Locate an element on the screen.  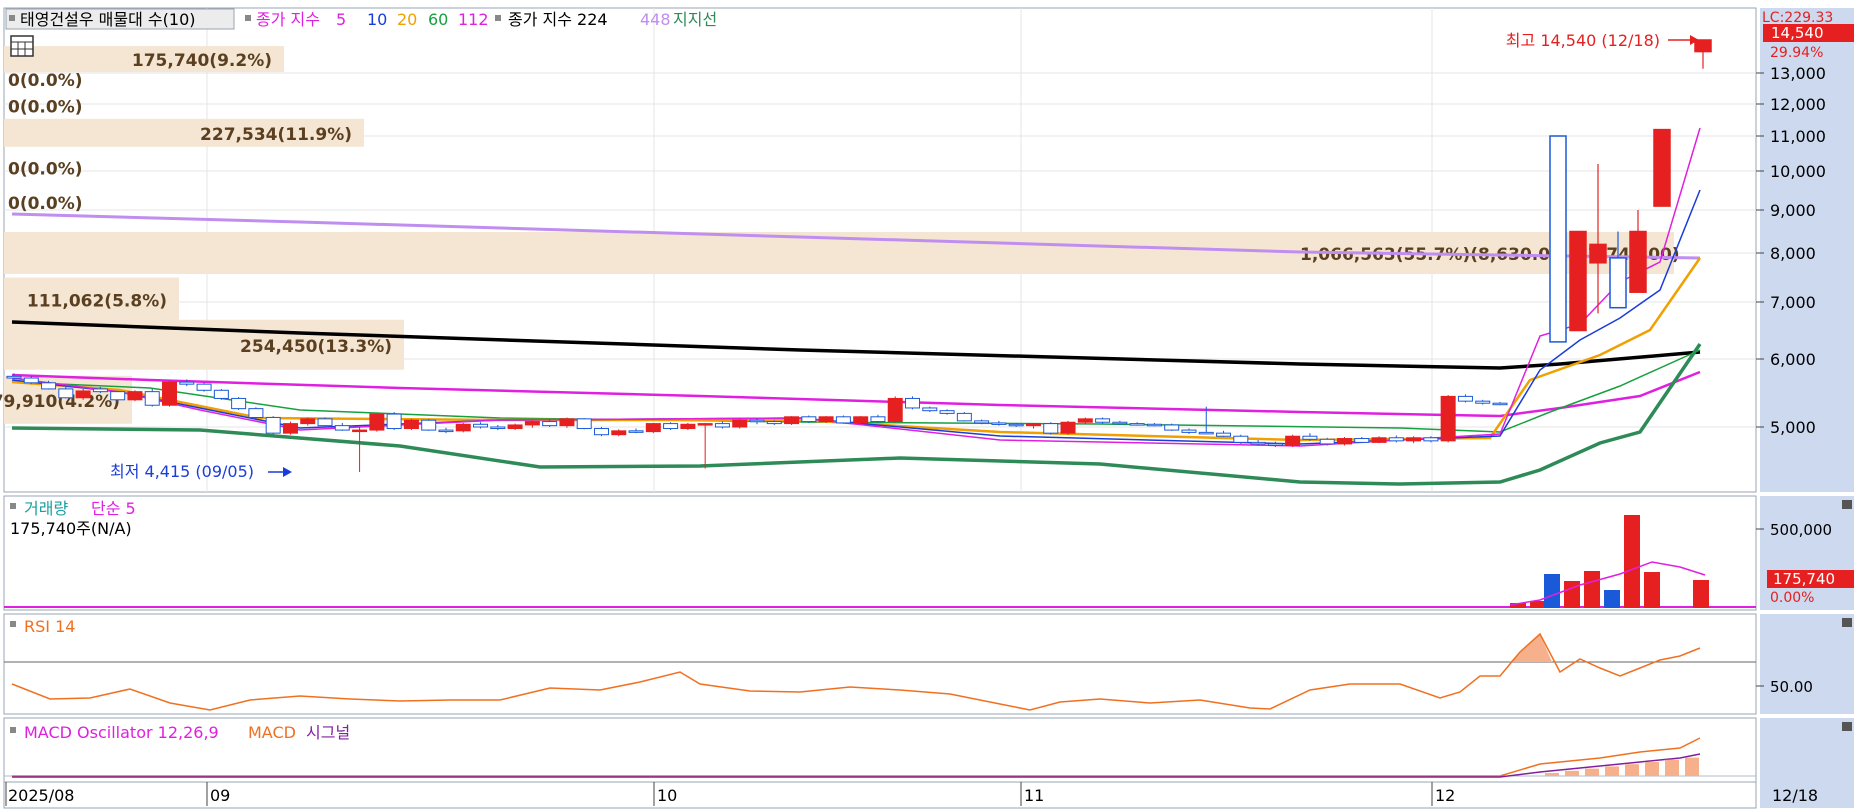
volume-panel-frame is located at coordinates (880, 553).